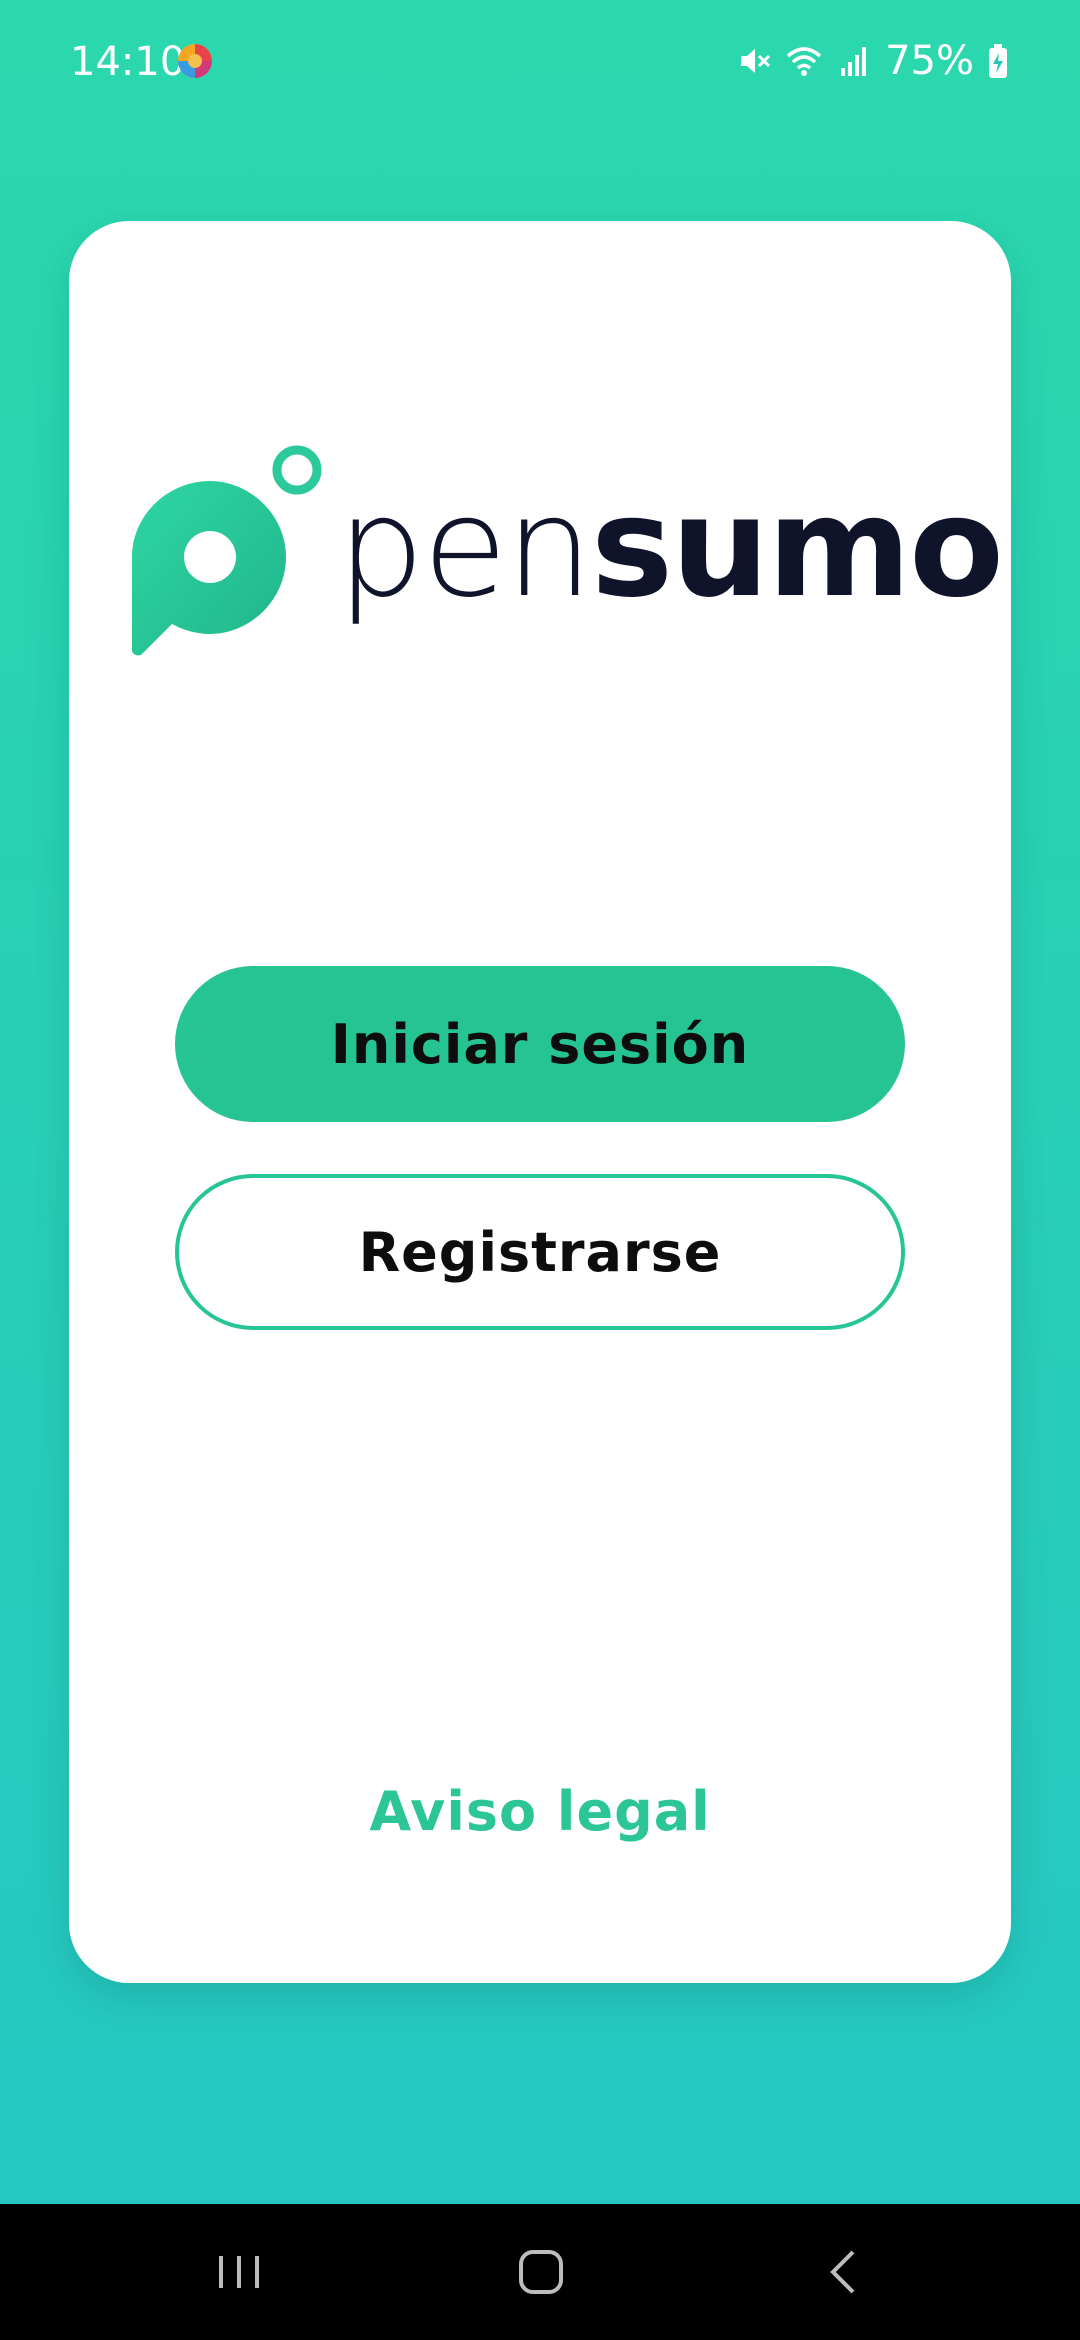 The image size is (1080, 2340). Describe the element at coordinates (540, 1252) in the screenshot. I see `register-button: Registrarse` at that location.